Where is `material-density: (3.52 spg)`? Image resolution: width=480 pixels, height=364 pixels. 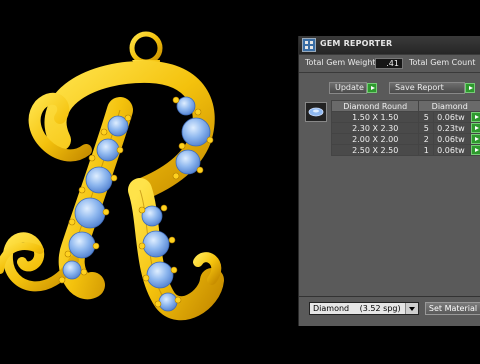 material-density: (3.52 spg) is located at coordinates (380, 308).